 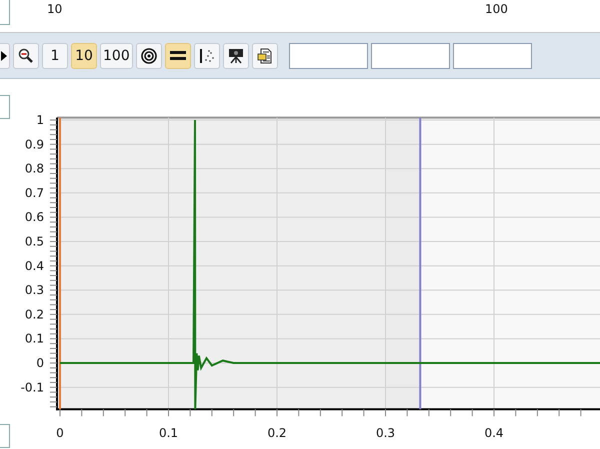 I want to click on target-icon, so click(x=148, y=56).